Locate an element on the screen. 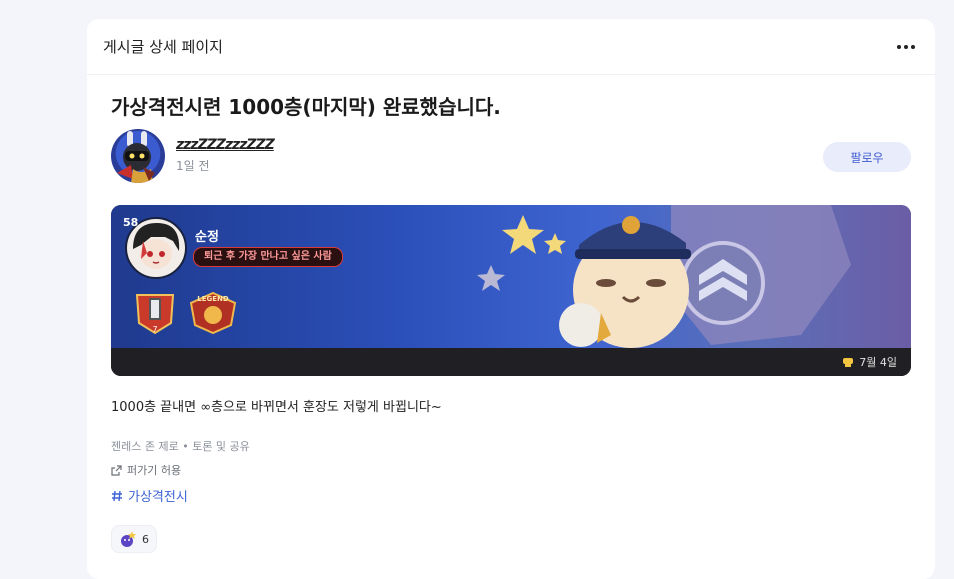 Image resolution: width=954 pixels, height=579 pixels. banner-date: 7월 4일 is located at coordinates (869, 362).